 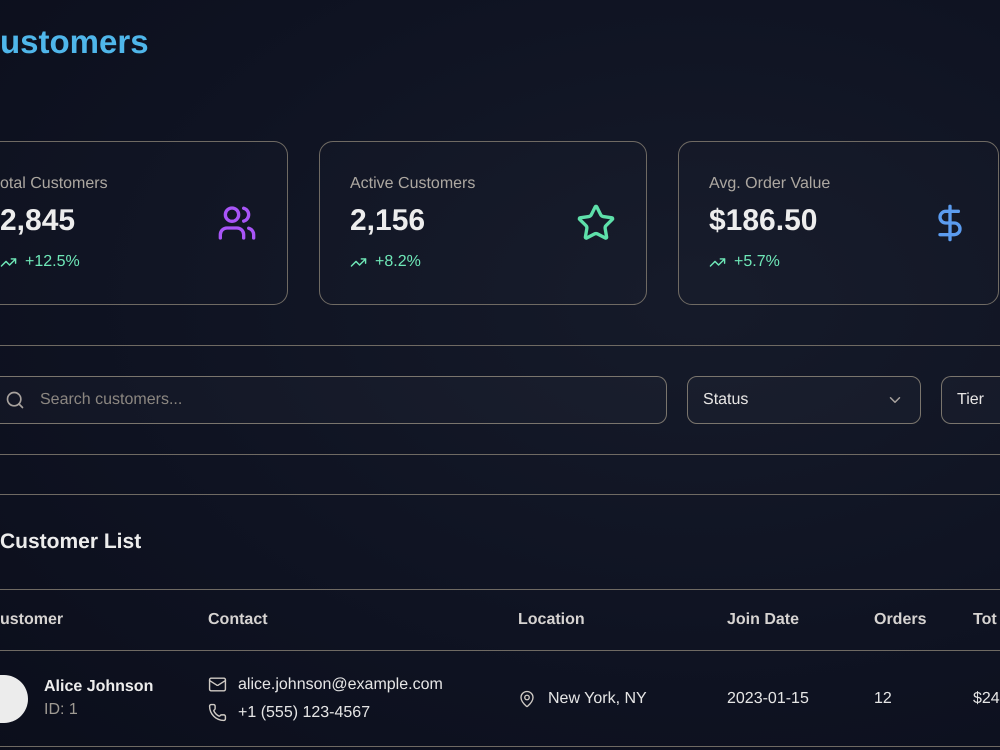 I want to click on email-text: alice.johnson@example.com, so click(x=340, y=685).